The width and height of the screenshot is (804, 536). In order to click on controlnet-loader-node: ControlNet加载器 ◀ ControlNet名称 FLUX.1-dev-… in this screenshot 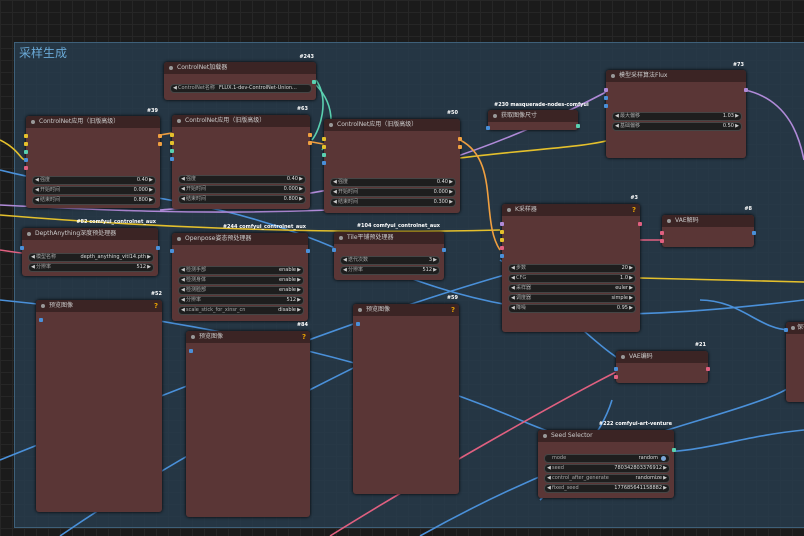, I will do `click(240, 81)`.